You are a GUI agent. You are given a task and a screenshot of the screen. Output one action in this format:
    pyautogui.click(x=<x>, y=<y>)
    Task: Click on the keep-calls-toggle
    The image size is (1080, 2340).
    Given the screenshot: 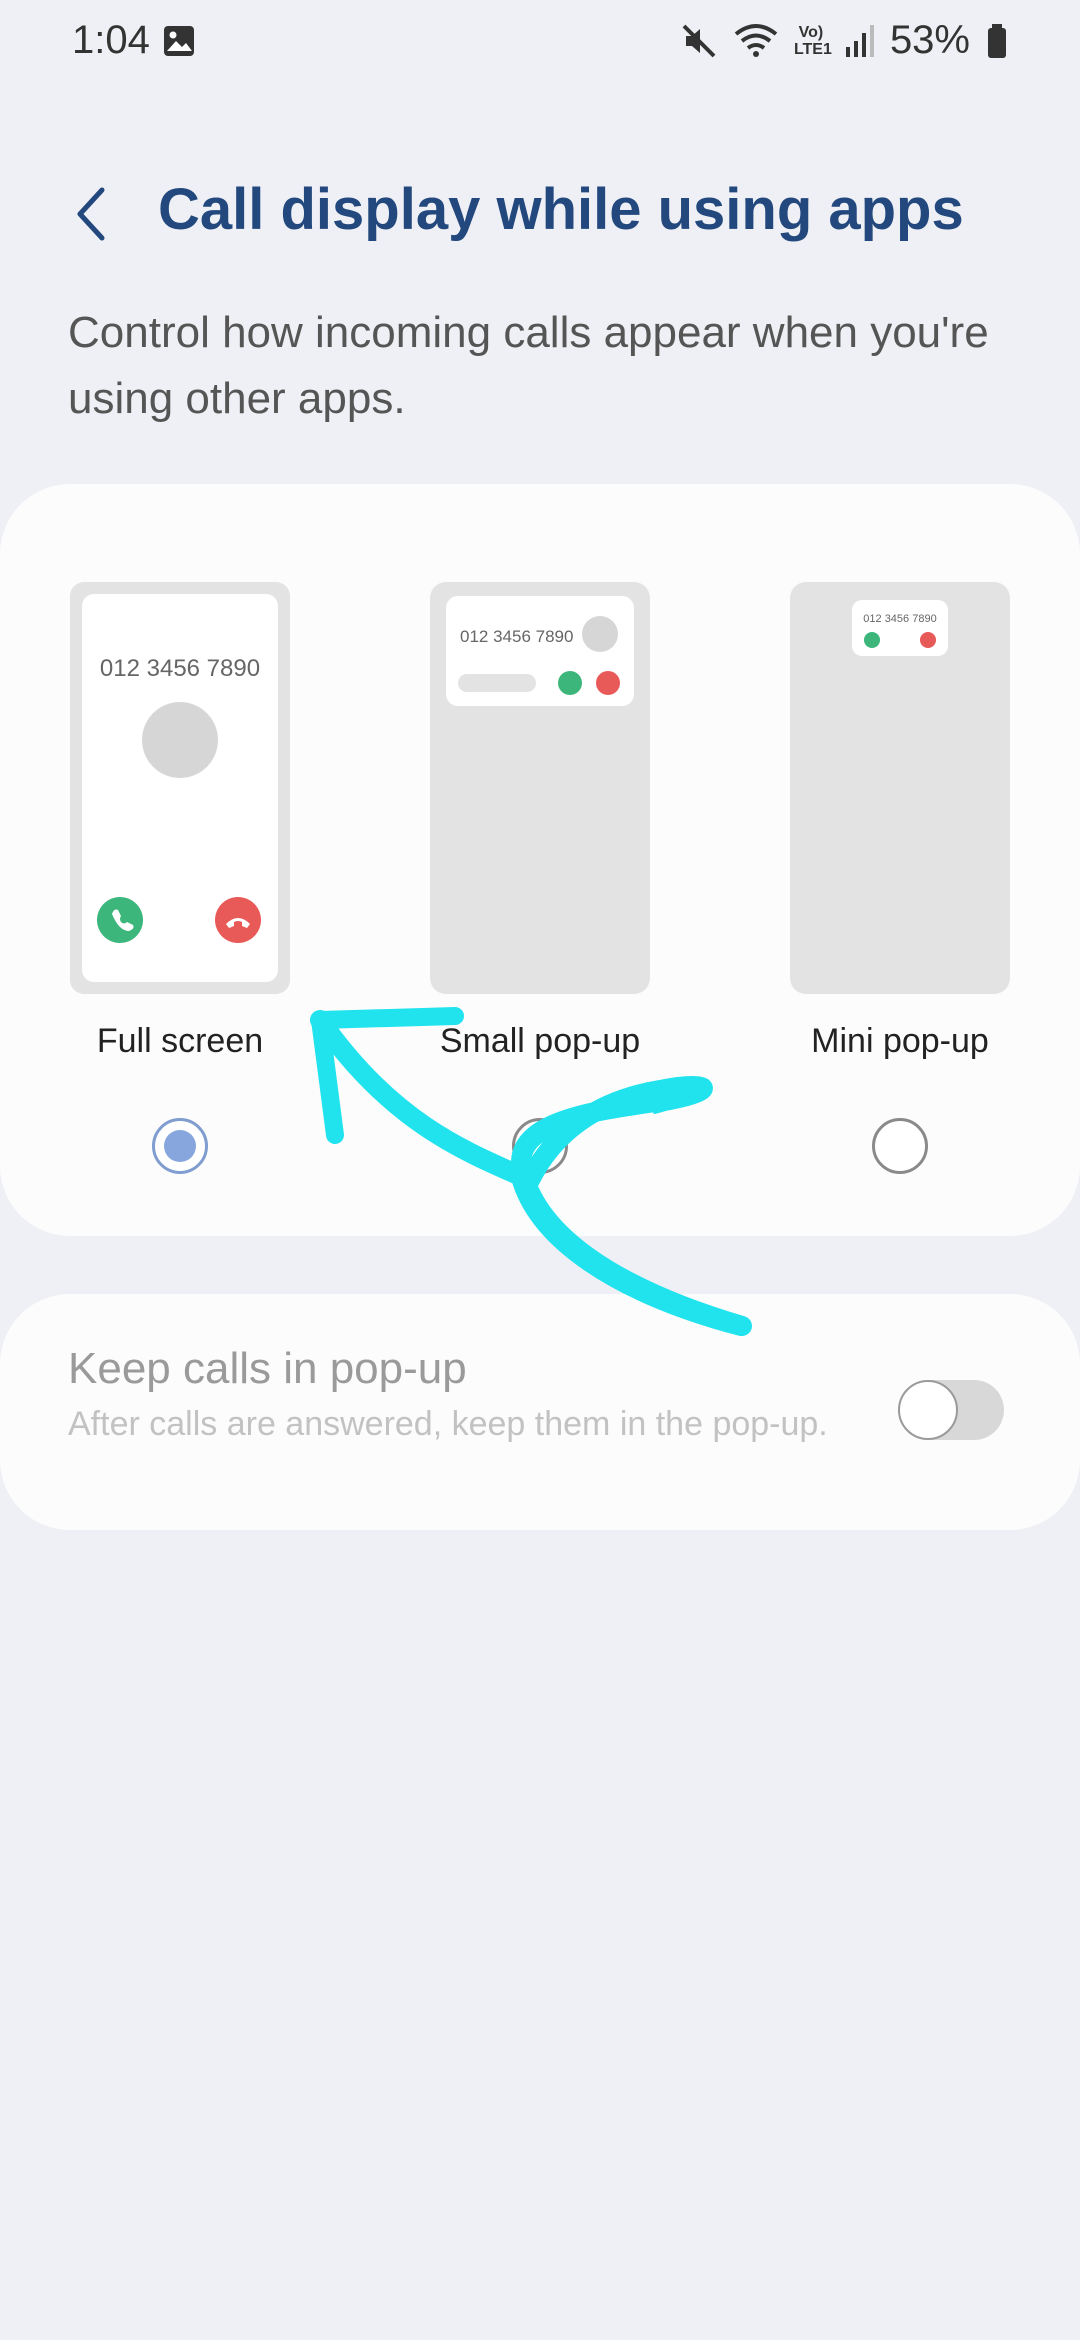 What is the action you would take?
    pyautogui.click(x=951, y=1410)
    